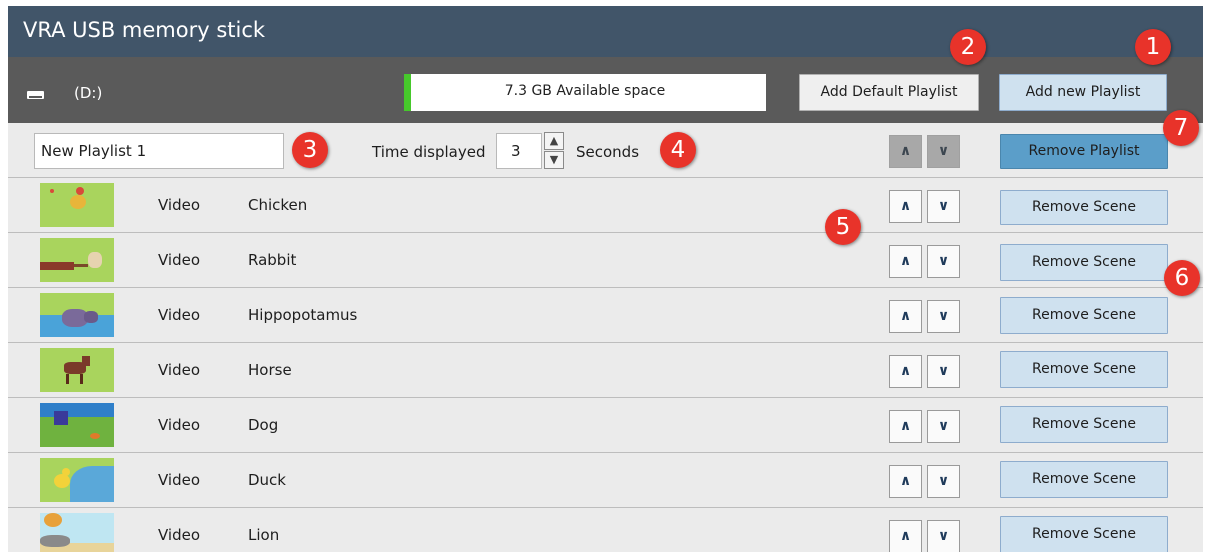  I want to click on available-space-bar: 7.3 GB Available space, so click(585, 92).